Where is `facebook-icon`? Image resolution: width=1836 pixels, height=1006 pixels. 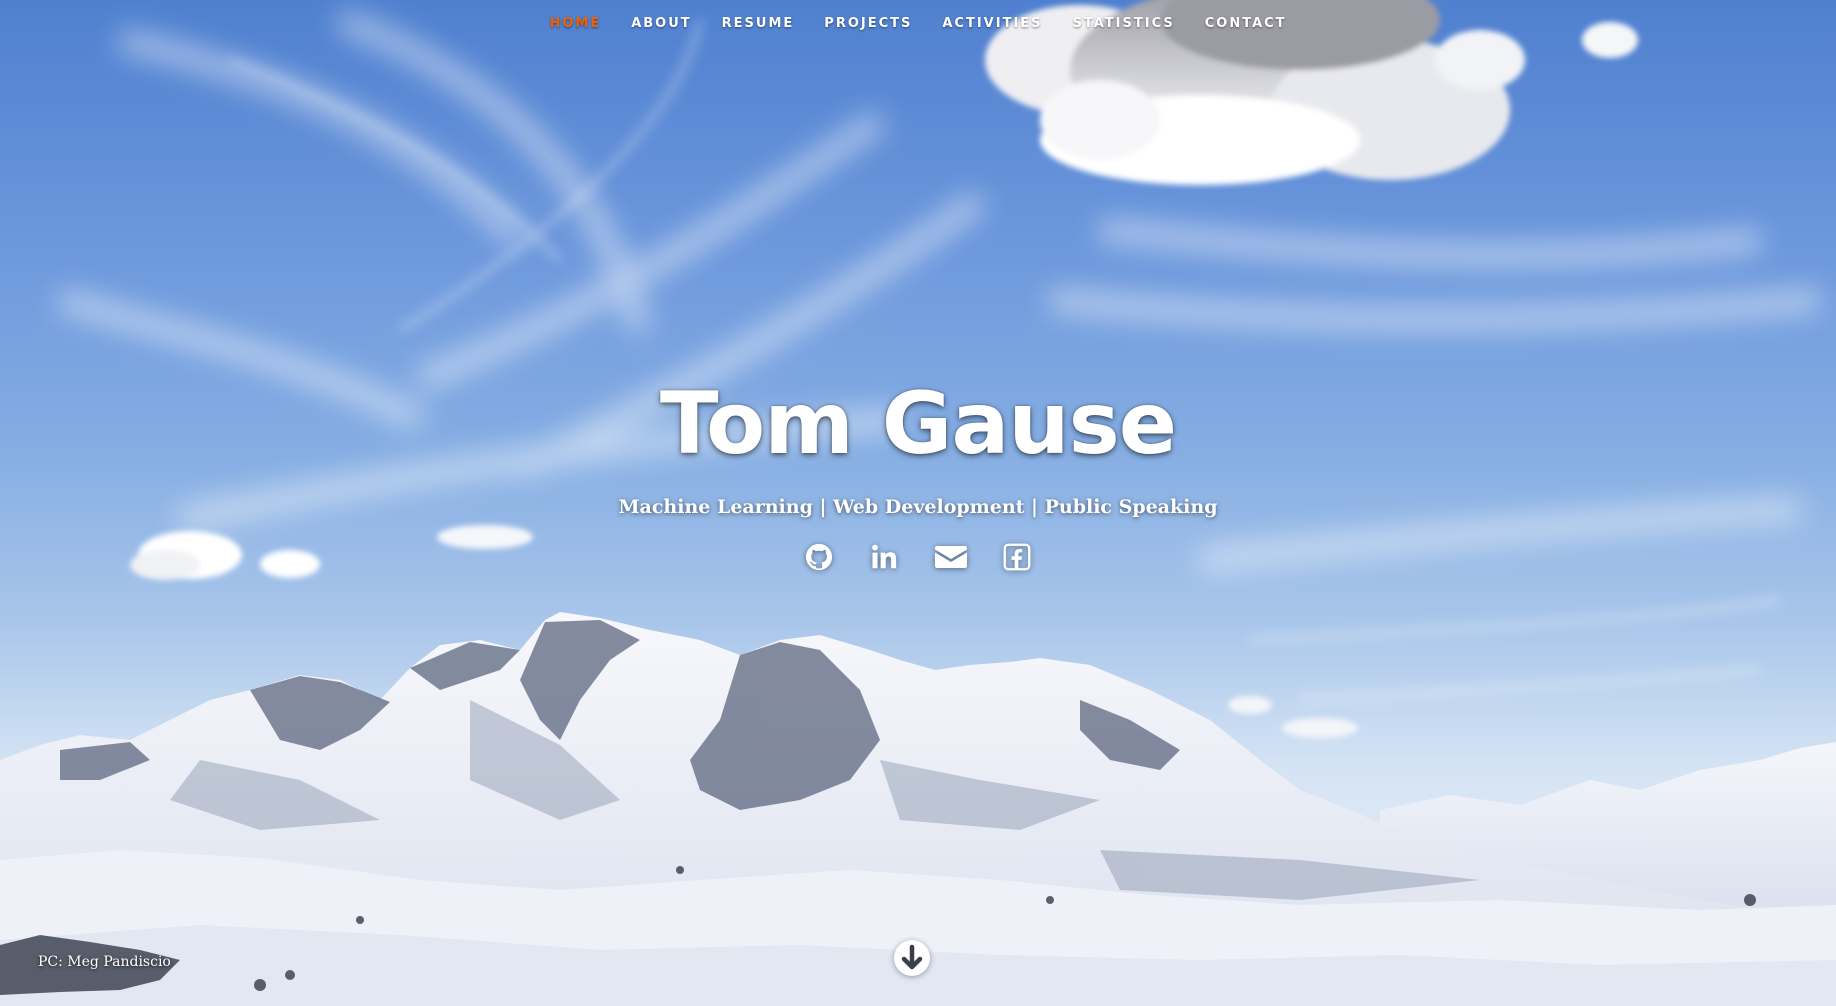
facebook-icon is located at coordinates (1017, 557).